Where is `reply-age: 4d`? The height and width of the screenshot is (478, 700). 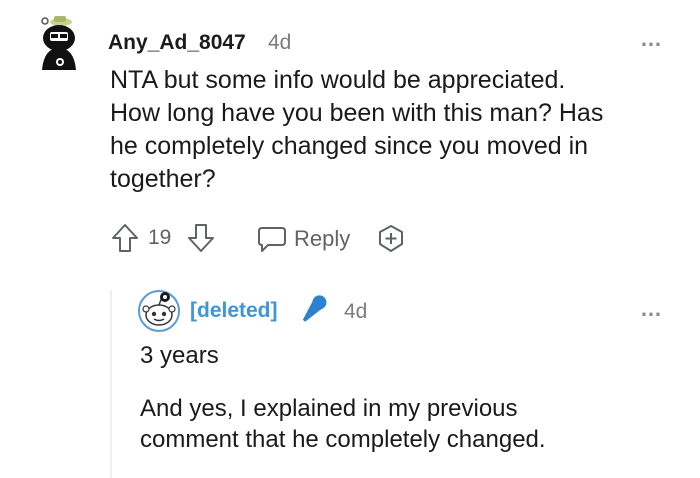
reply-age: 4d is located at coordinates (356, 311).